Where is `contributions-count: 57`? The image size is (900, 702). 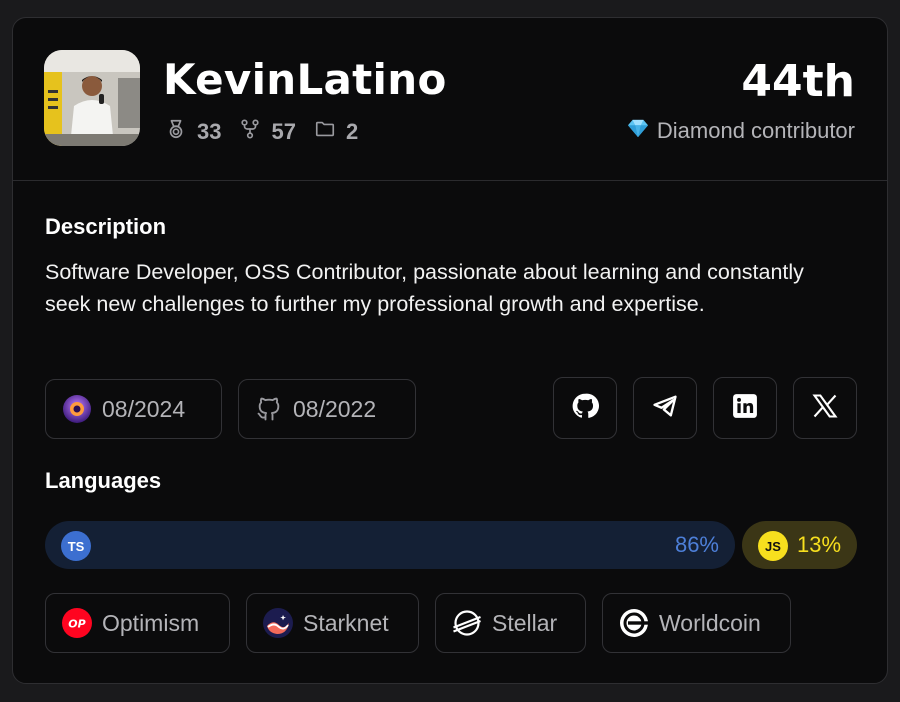
contributions-count: 57 is located at coordinates (283, 131).